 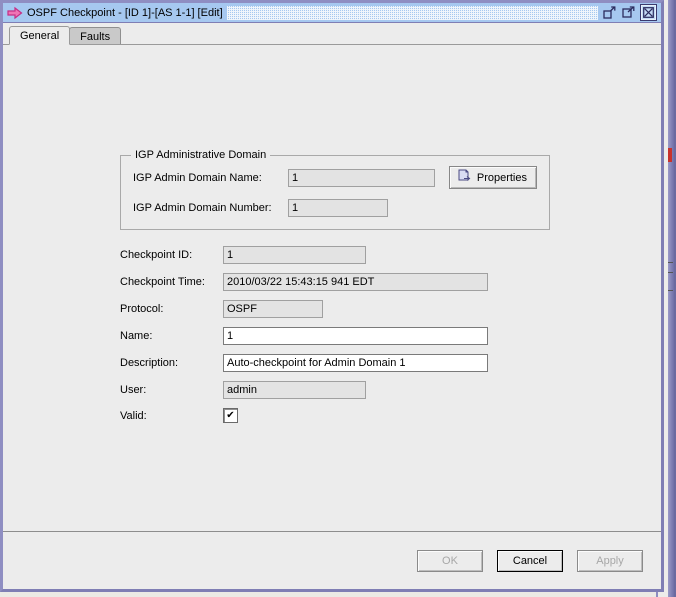 I want to click on dialog-button-bar: OK Cancel Apply, so click(x=332, y=560).